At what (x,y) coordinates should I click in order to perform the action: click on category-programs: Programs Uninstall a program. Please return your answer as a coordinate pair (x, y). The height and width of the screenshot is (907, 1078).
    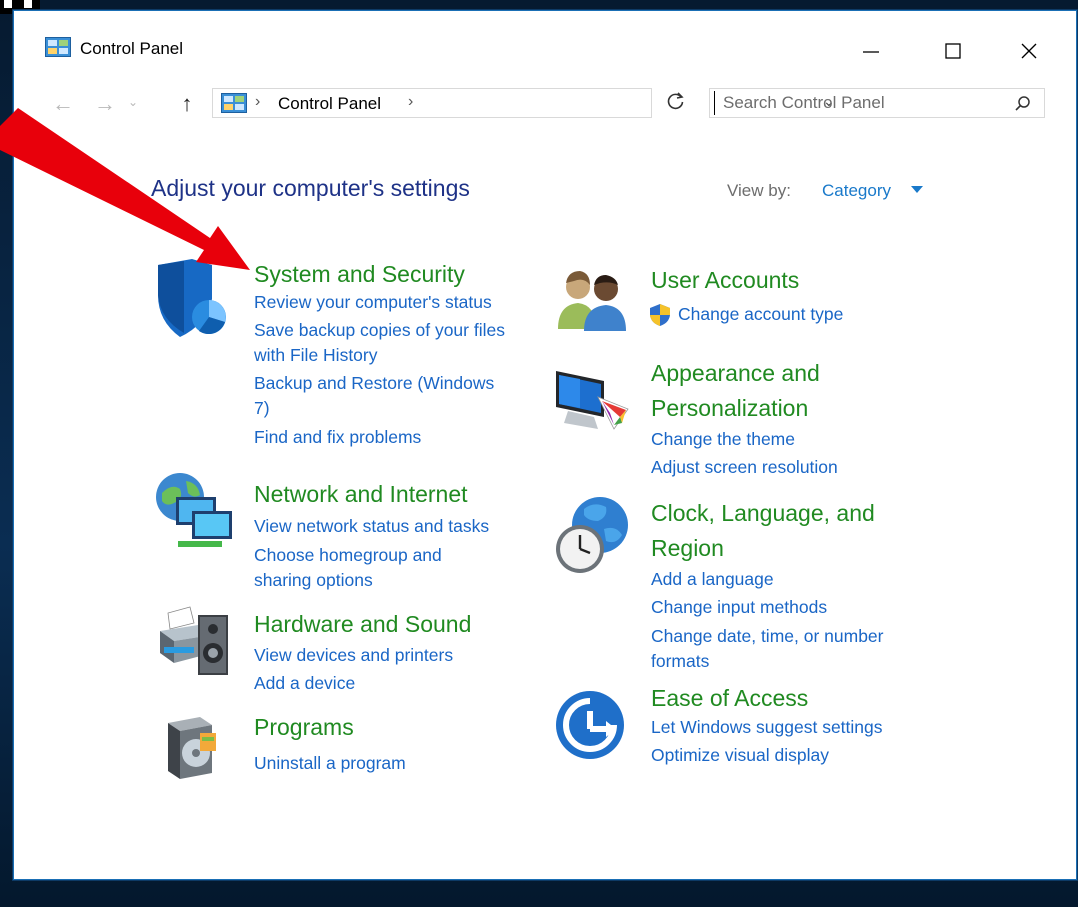
    Looking at the image, I should click on (354, 749).